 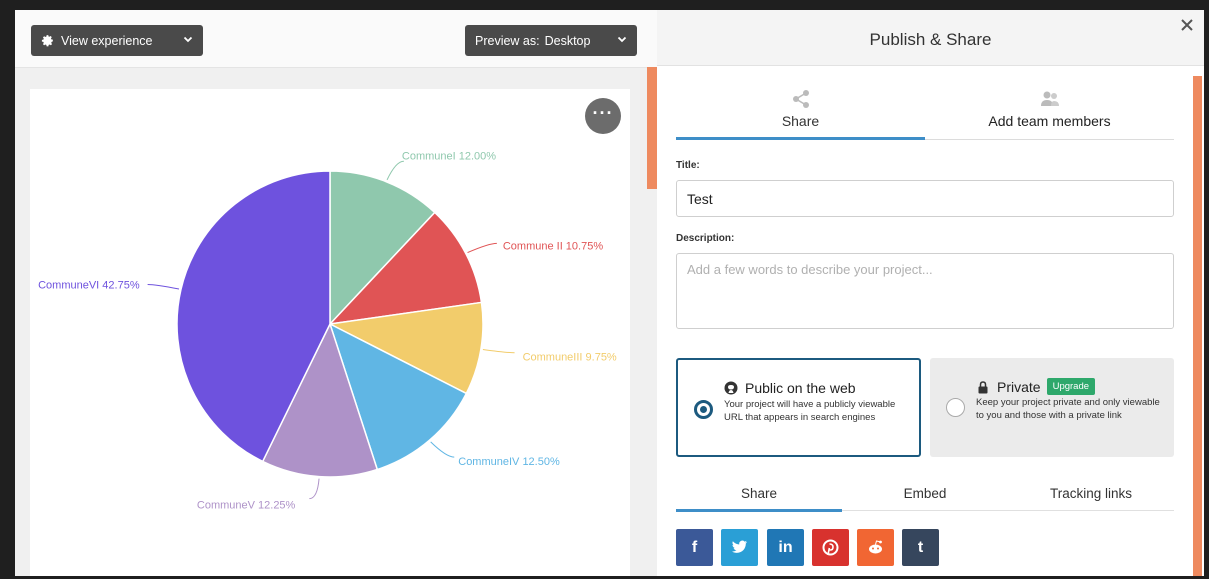 I want to click on linkedin-button: in, so click(x=785, y=547).